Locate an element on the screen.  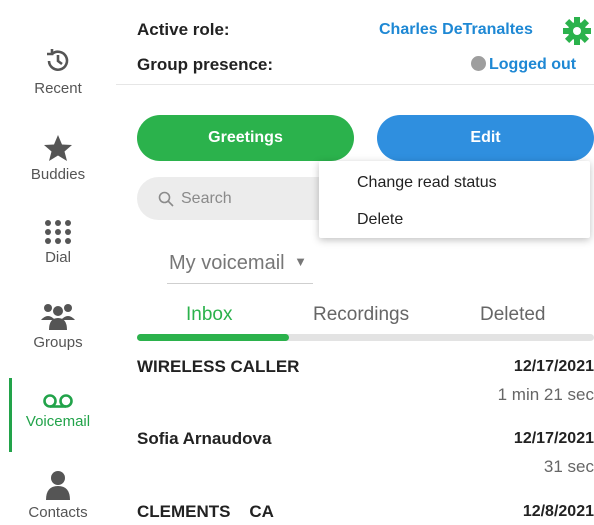
search-icon is located at coordinates (166, 199).